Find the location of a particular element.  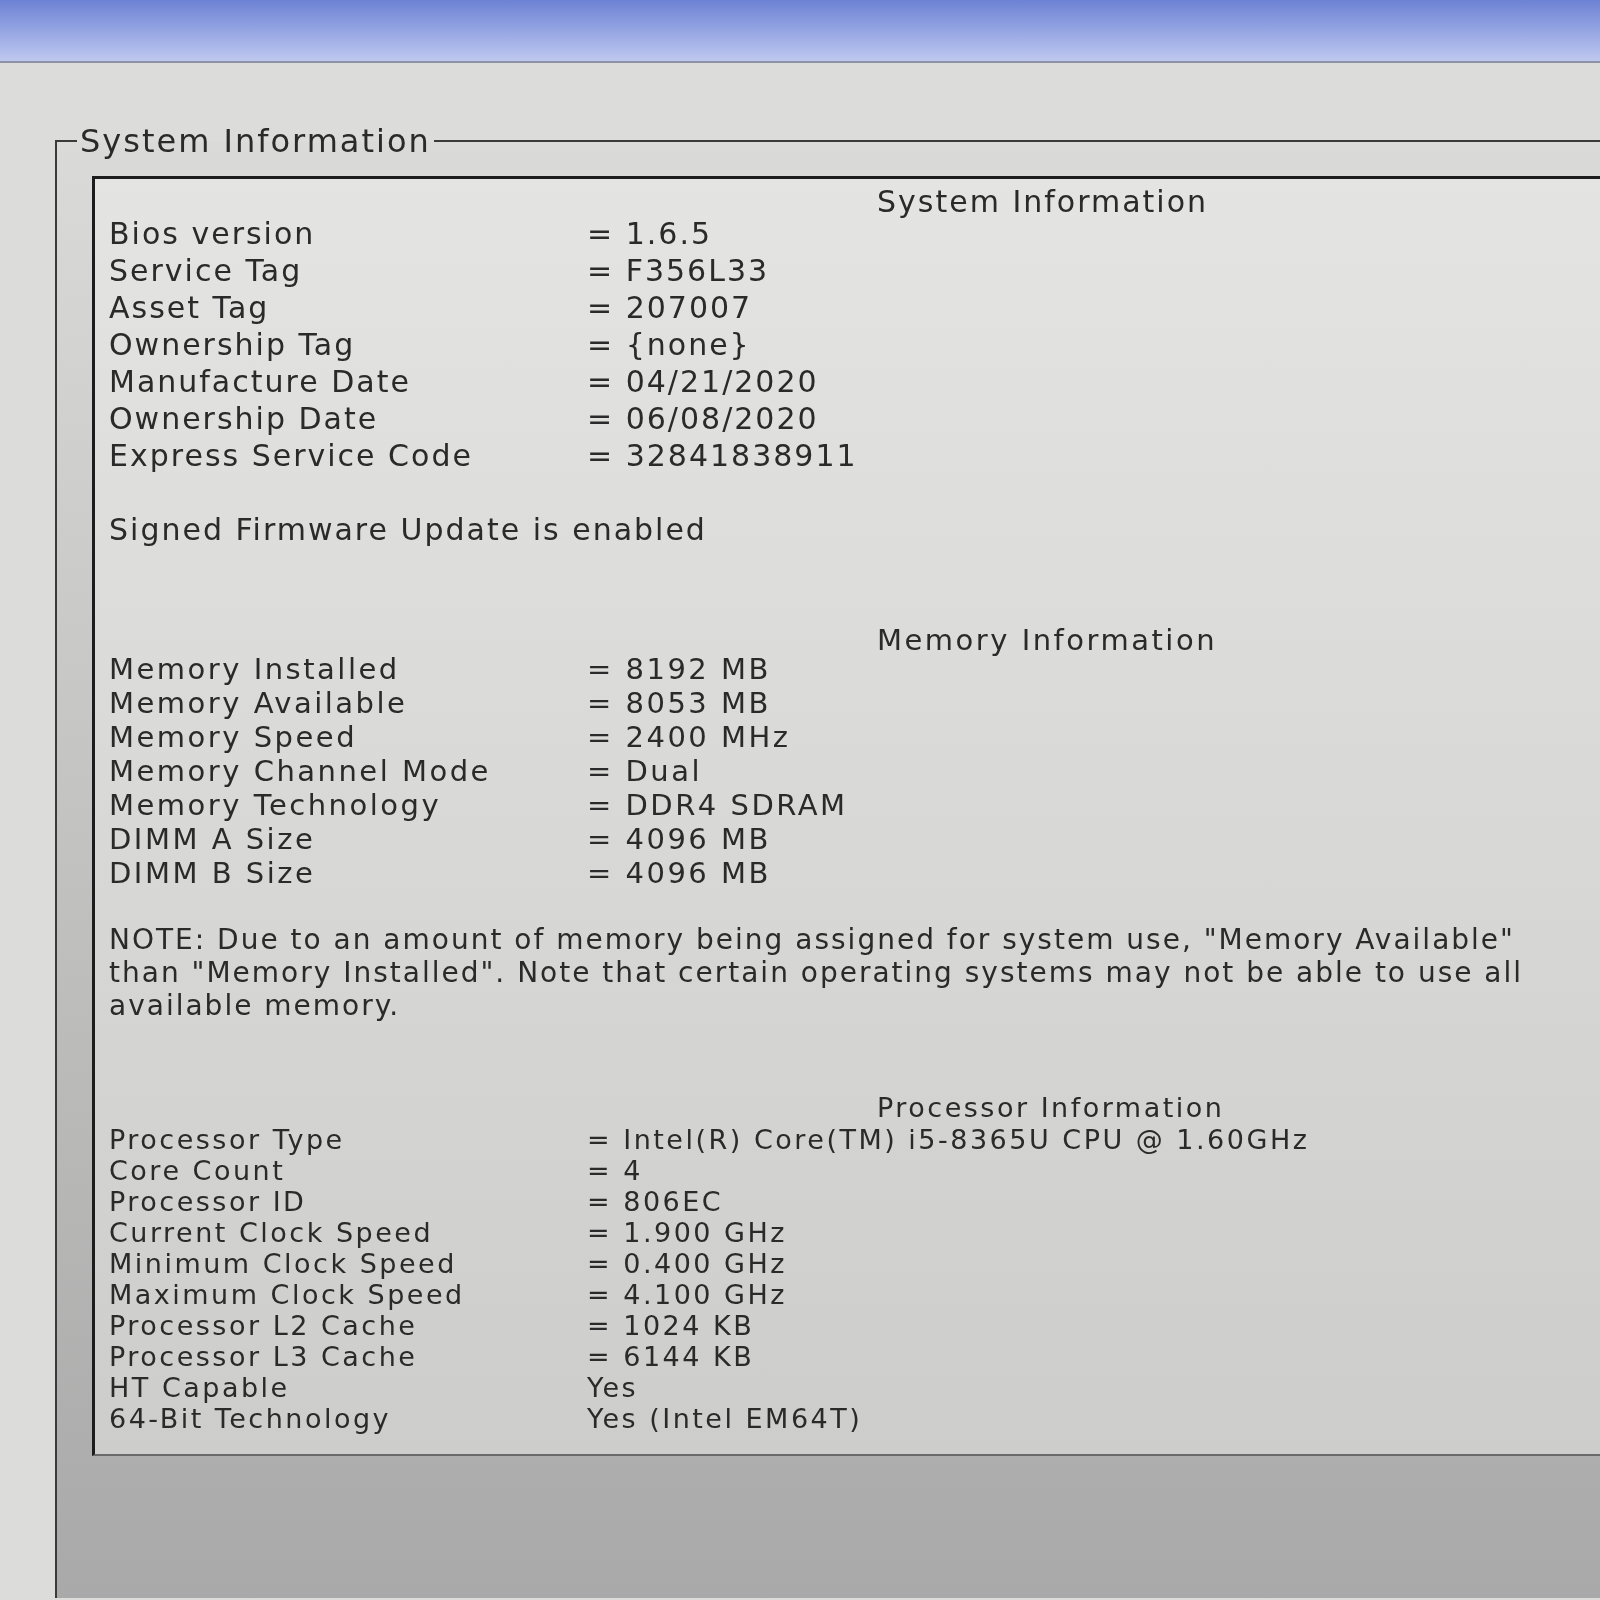

field-value: Yes (Intel EM64T) is located at coordinates (725, 1418).